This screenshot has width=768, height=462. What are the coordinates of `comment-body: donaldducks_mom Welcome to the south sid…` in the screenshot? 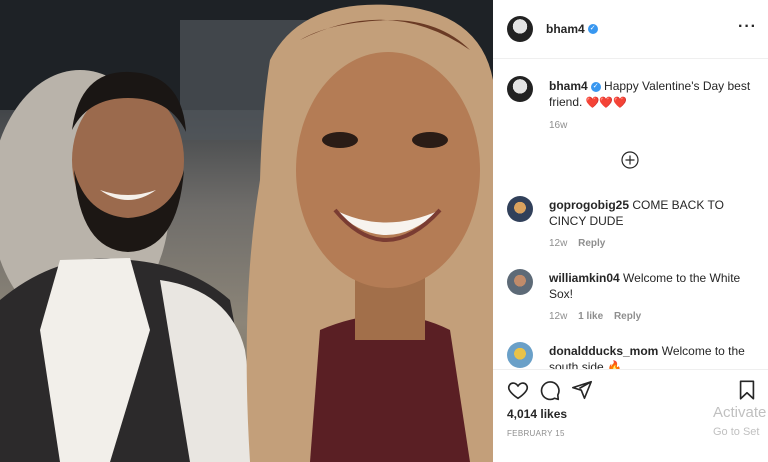 It's located at (651, 356).